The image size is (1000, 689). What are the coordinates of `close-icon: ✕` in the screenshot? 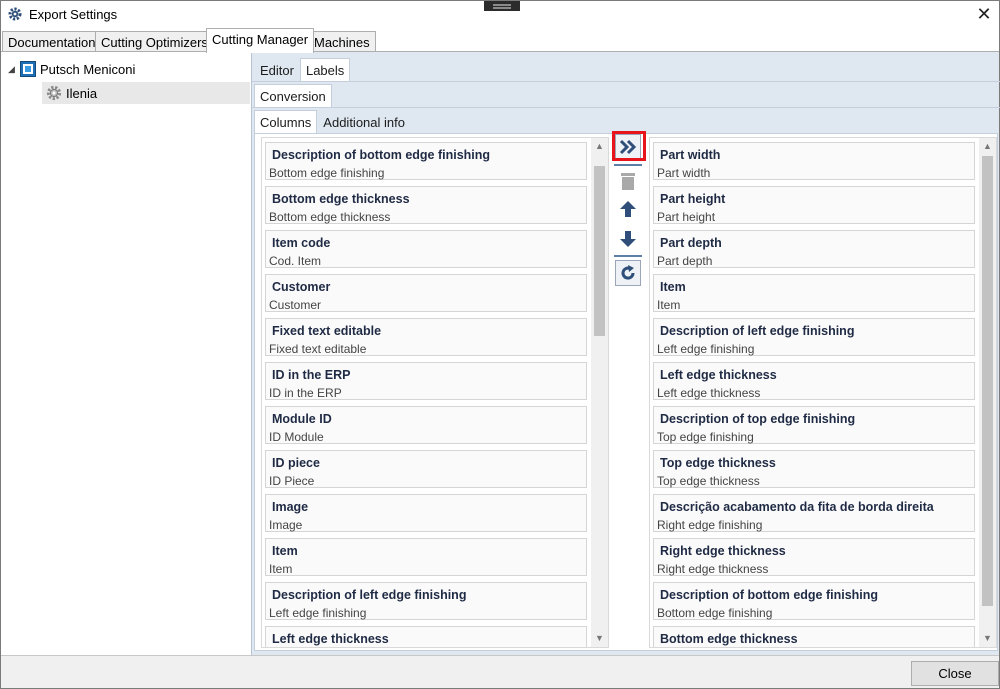 It's located at (984, 14).